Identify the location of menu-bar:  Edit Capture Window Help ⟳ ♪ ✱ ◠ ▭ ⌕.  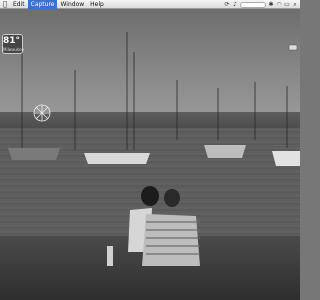
(150, 4).